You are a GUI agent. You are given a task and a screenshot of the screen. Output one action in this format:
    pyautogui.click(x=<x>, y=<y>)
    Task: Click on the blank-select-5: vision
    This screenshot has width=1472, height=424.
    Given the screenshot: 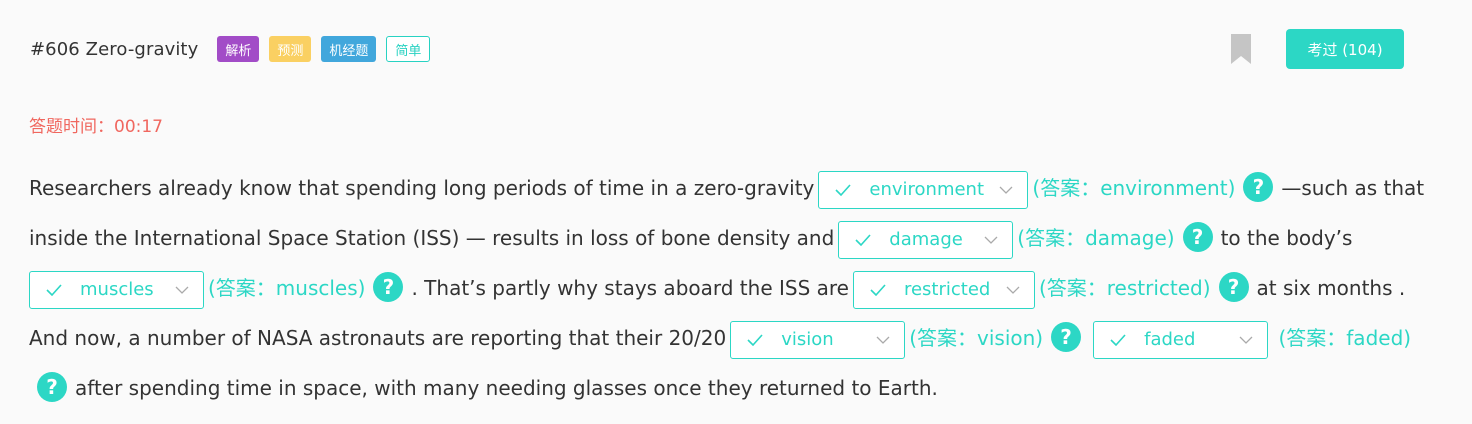 What is the action you would take?
    pyautogui.click(x=818, y=339)
    